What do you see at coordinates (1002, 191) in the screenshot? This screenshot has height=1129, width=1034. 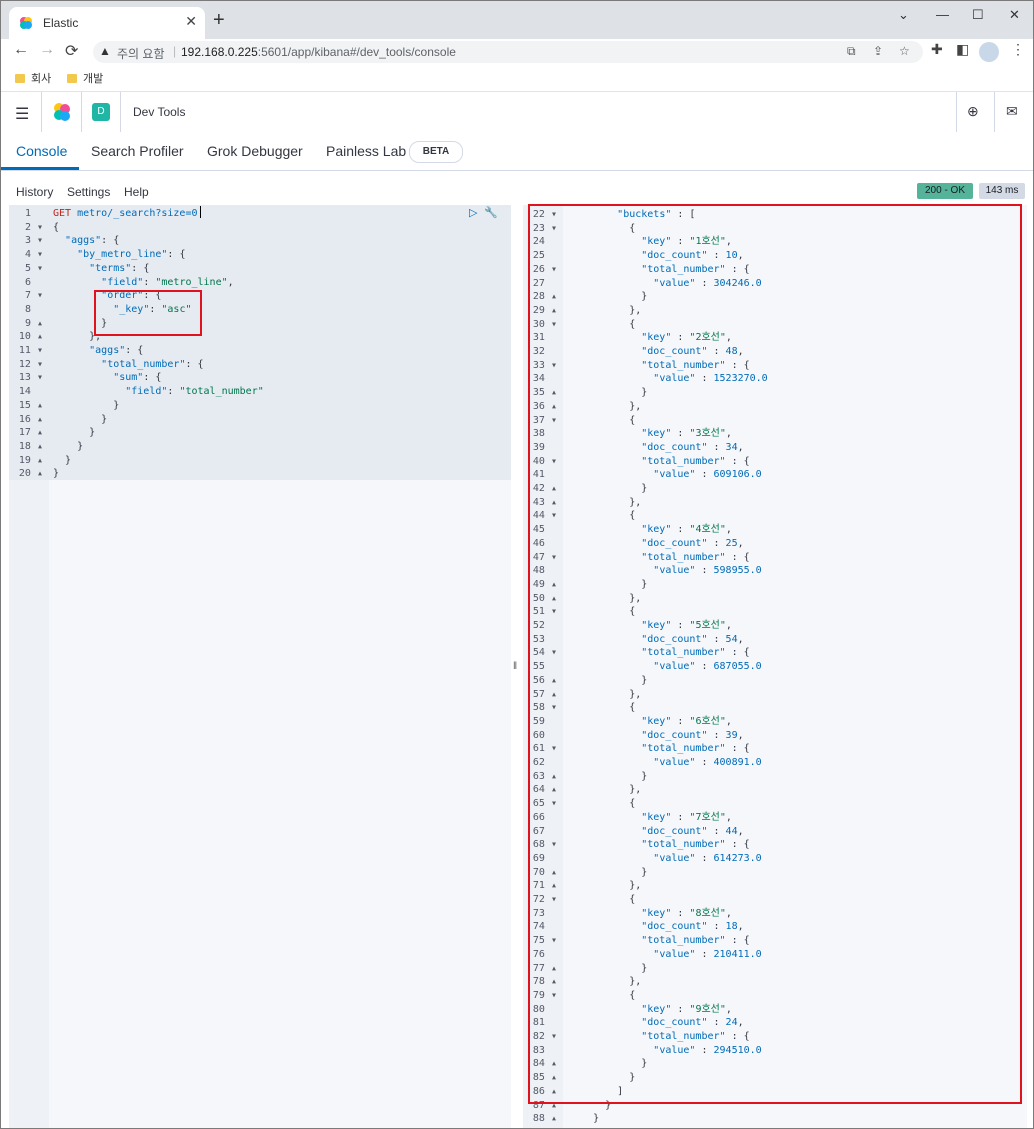 I see `timing-badge: 143 ms` at bounding box center [1002, 191].